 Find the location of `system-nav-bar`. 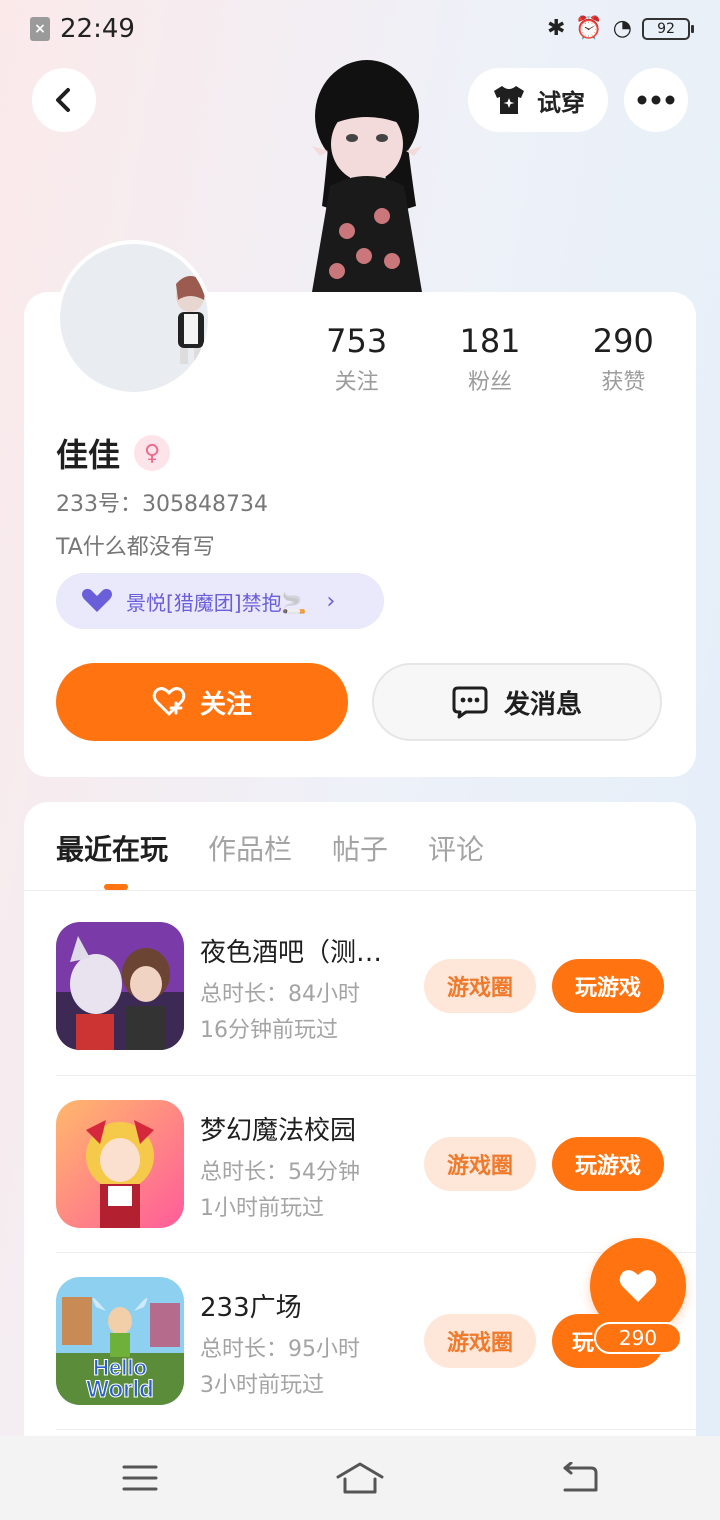

system-nav-bar is located at coordinates (360, 1478).